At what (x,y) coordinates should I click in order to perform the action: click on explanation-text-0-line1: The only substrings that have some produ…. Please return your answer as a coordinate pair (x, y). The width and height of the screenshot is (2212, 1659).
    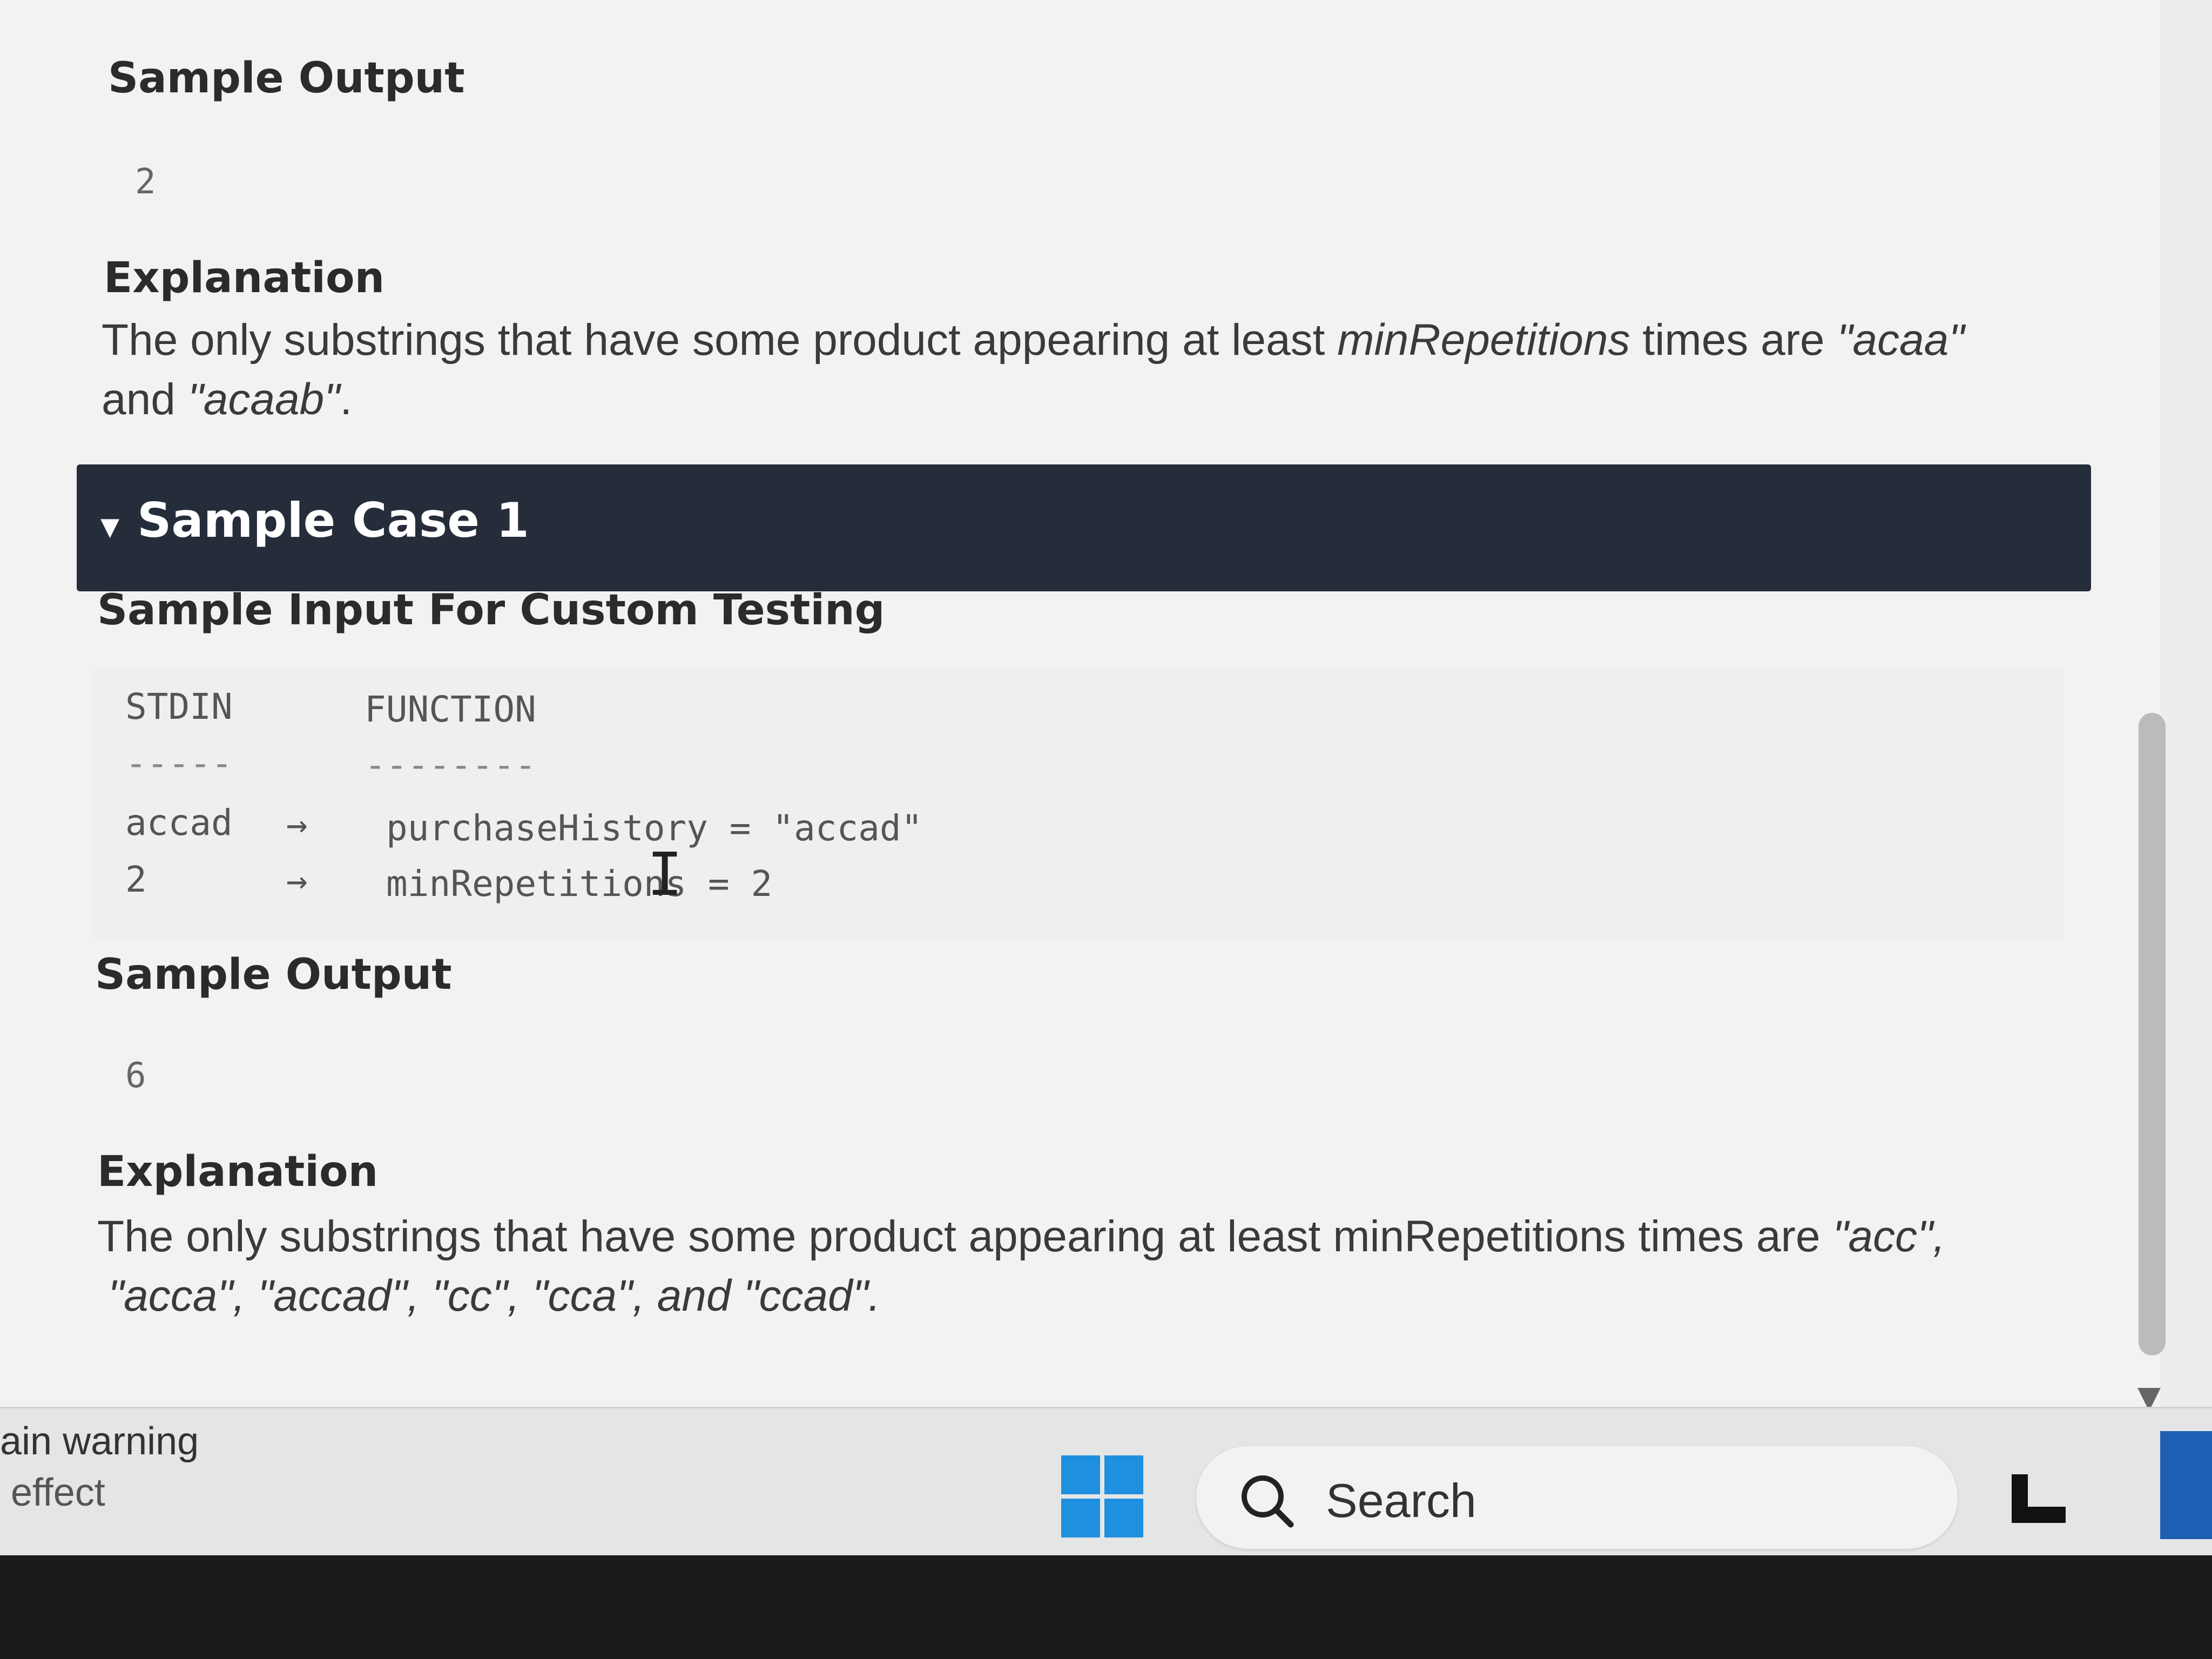
    Looking at the image, I should click on (1033, 340).